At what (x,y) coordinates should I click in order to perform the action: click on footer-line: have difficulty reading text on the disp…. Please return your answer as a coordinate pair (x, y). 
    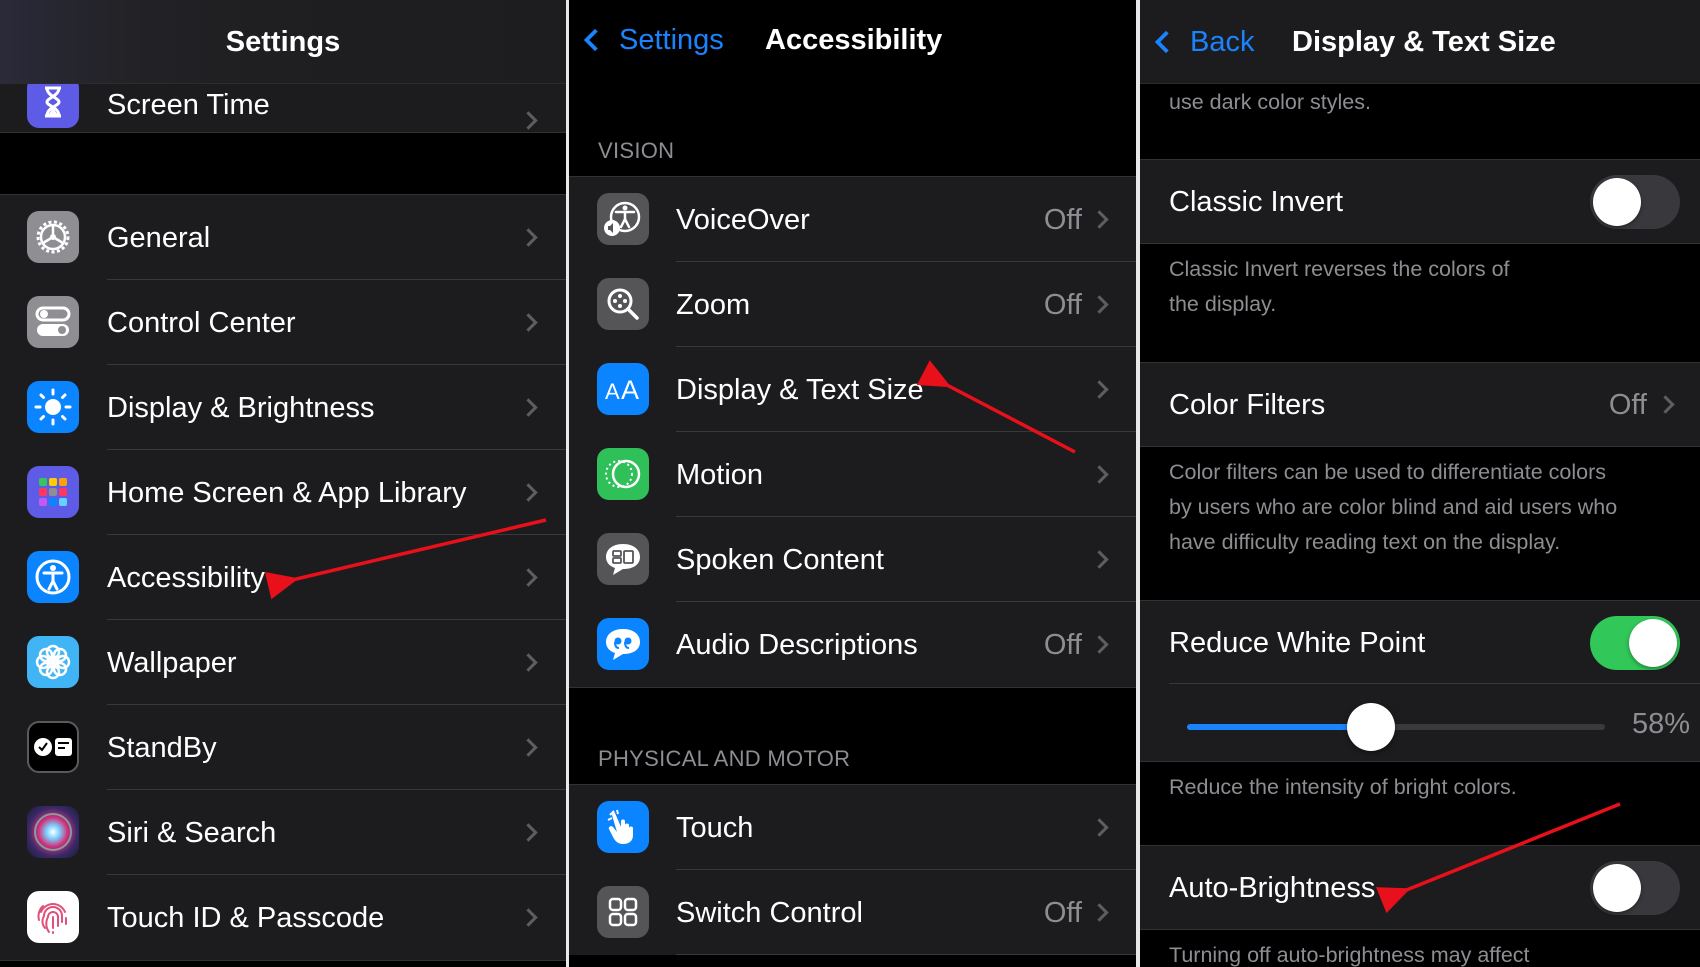
    Looking at the image, I should click on (1365, 542).